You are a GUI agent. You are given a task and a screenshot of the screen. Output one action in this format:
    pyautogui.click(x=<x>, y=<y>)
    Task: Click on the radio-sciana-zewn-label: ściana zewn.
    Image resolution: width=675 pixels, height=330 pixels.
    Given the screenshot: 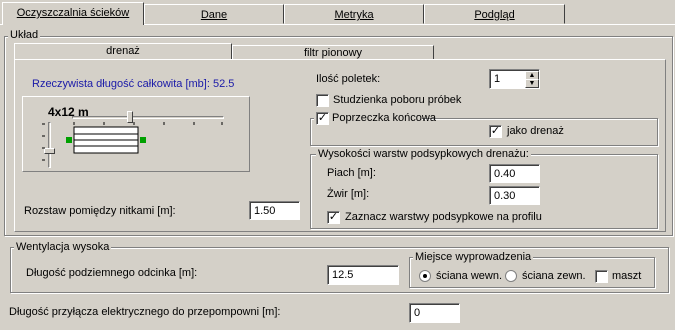 What is the action you would take?
    pyautogui.click(x=554, y=276)
    